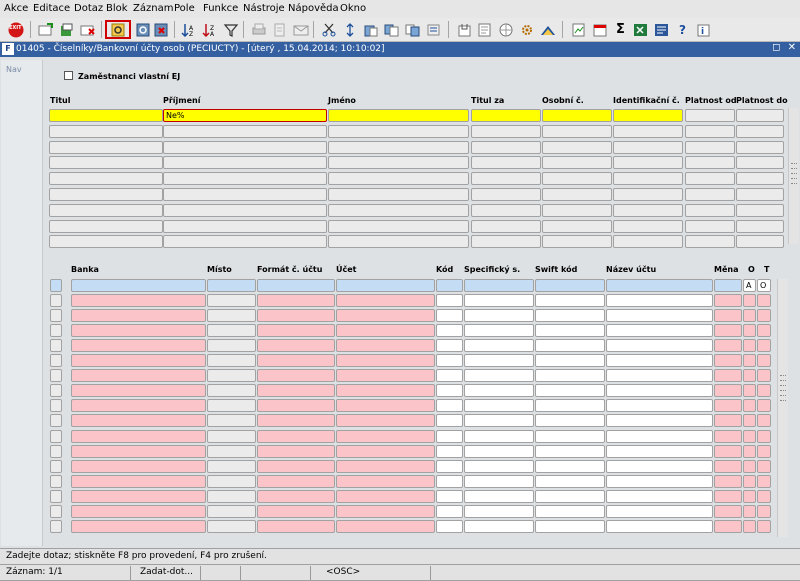 This screenshot has width=800, height=581. What do you see at coordinates (87, 29) in the screenshot?
I see `delete-record-button` at bounding box center [87, 29].